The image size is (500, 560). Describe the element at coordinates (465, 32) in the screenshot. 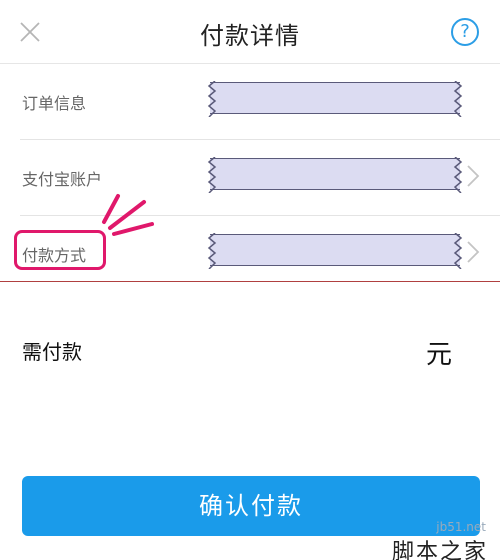

I see `help-icon: ?` at that location.